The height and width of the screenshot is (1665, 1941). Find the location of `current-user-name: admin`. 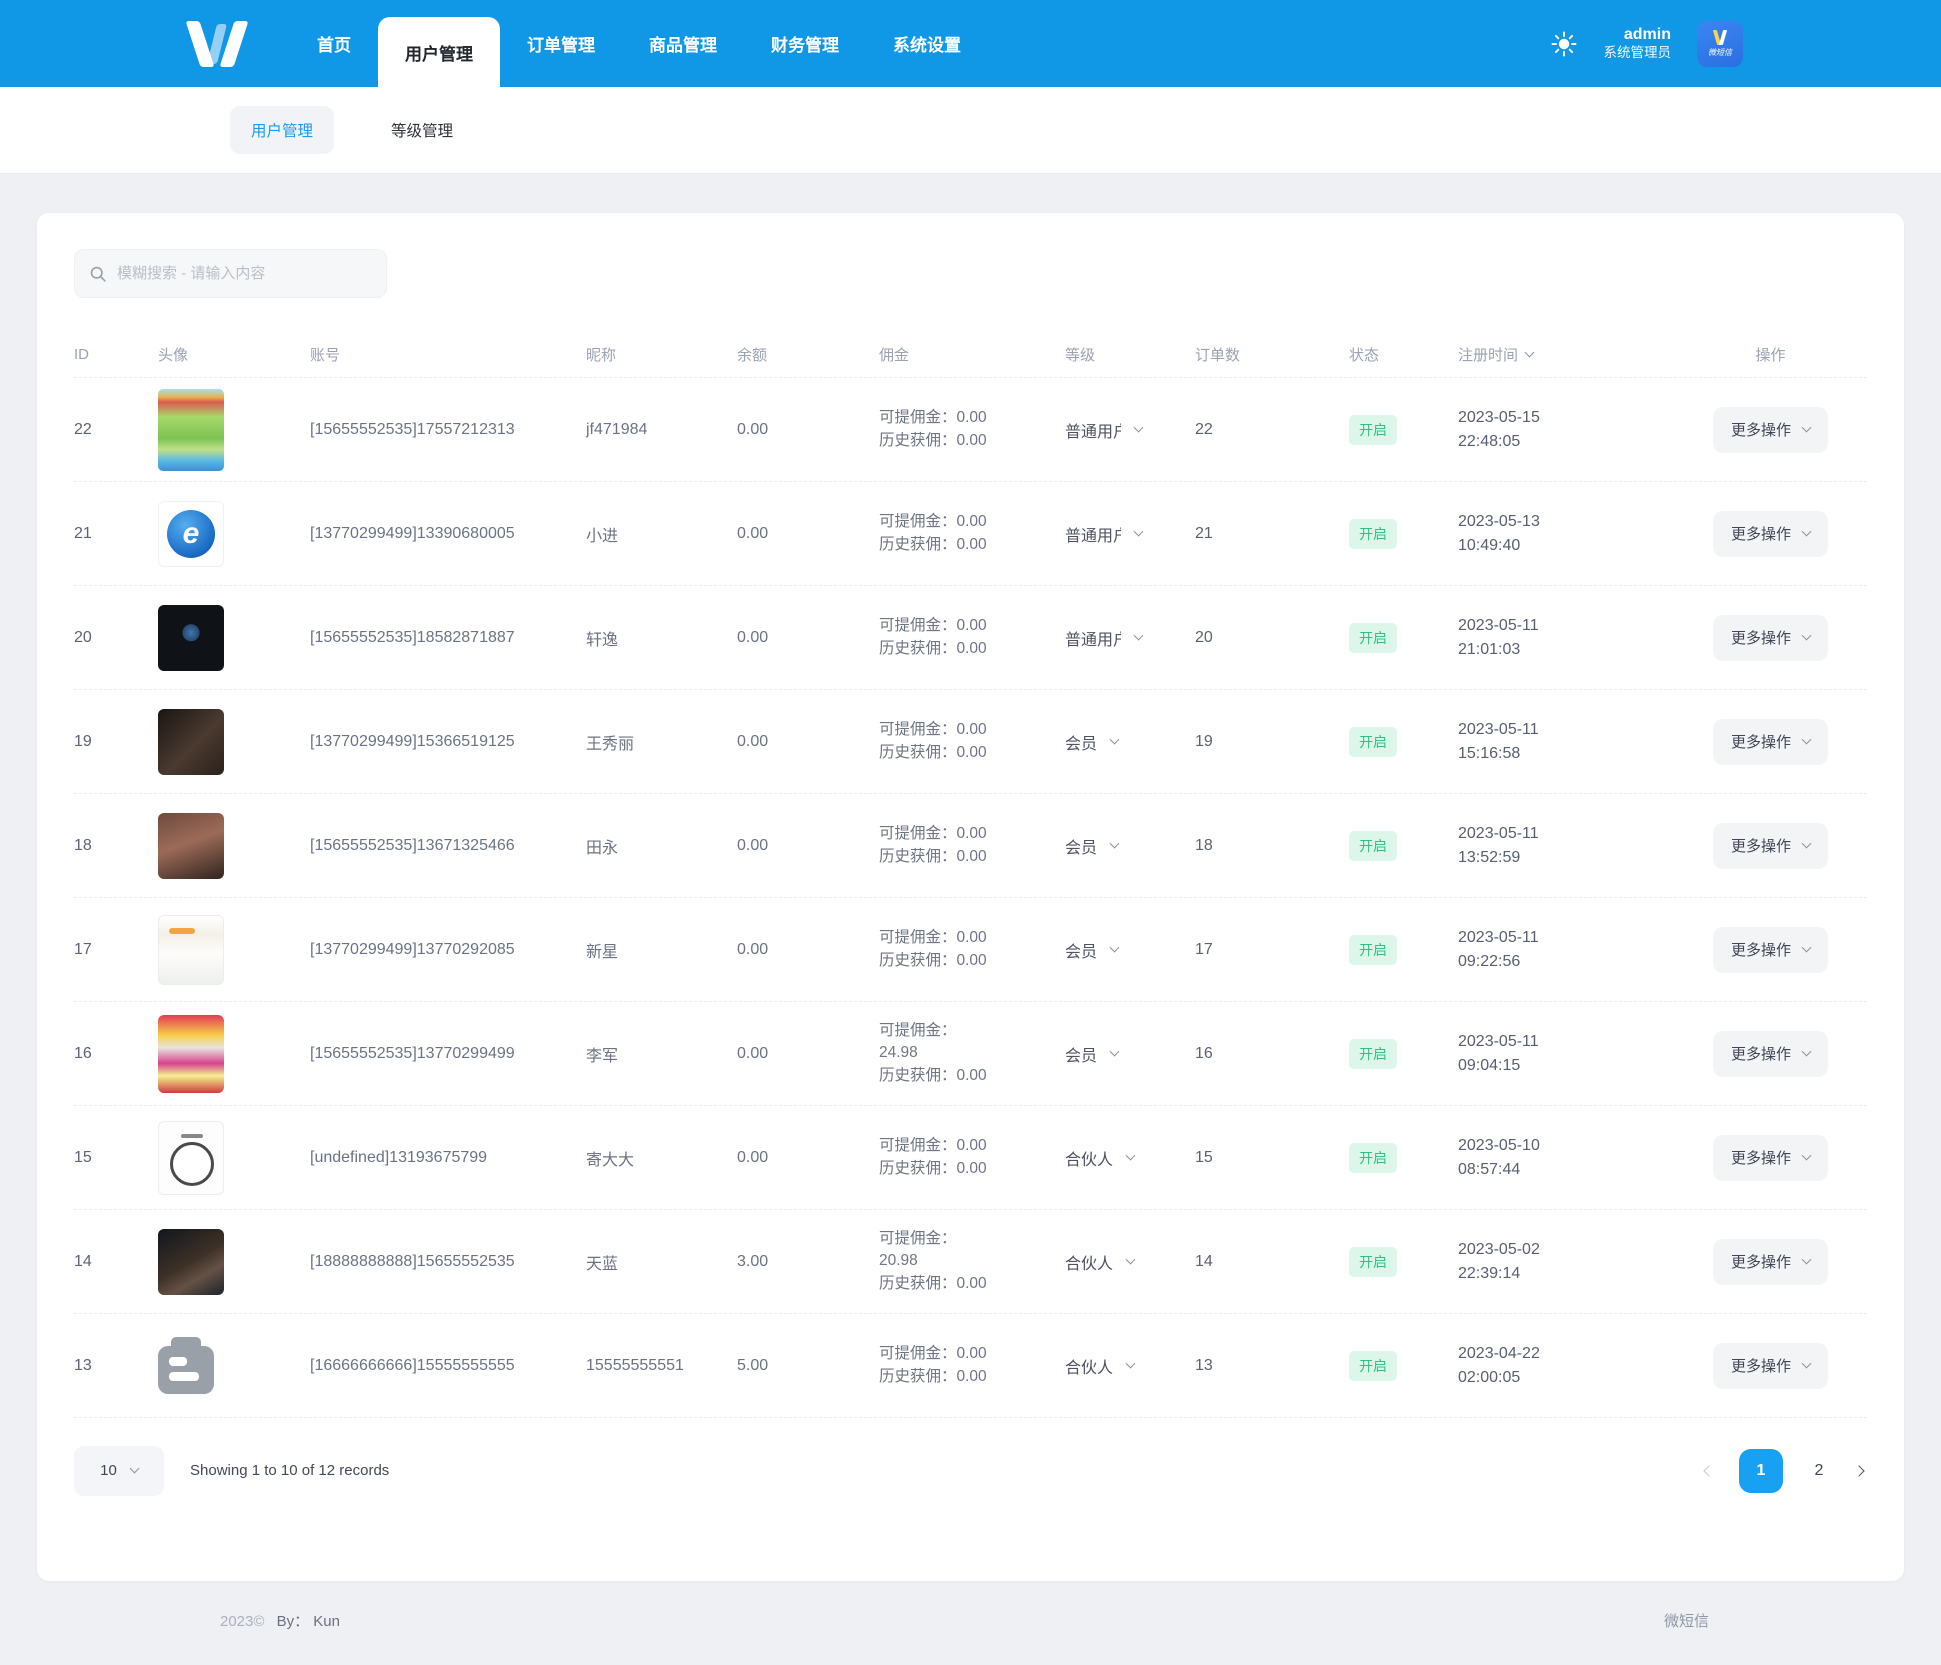

current-user-name: admin is located at coordinates (1647, 35).